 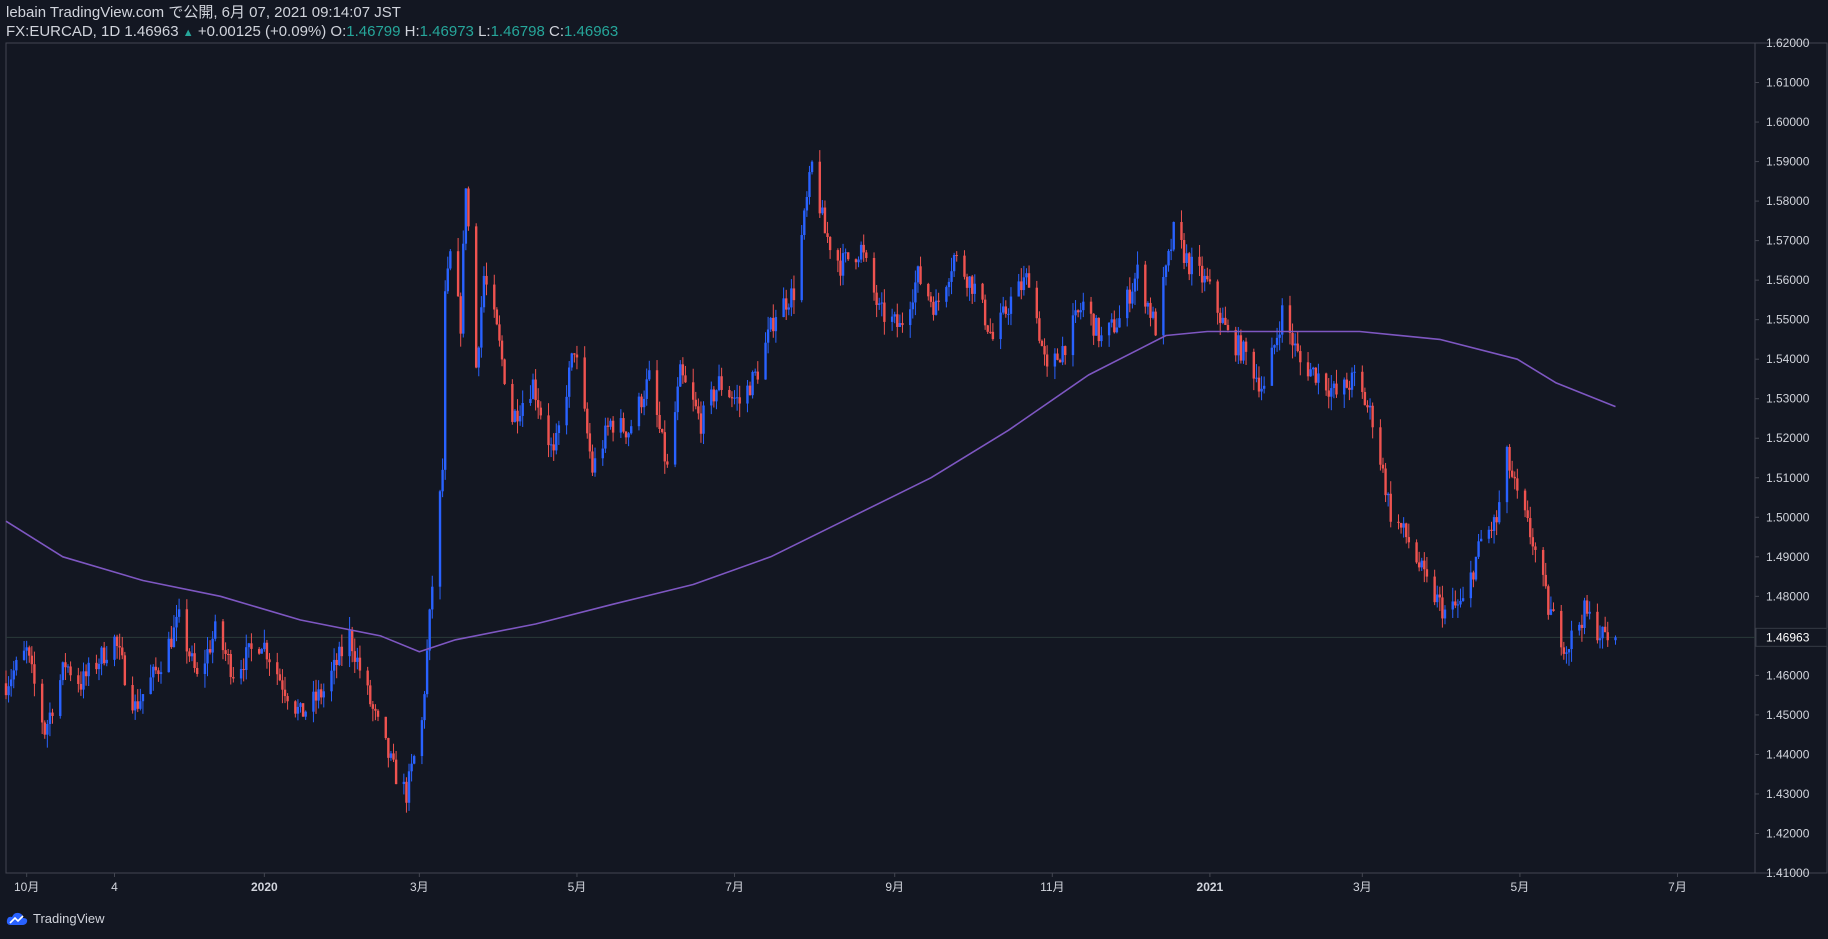 What do you see at coordinates (17, 918) in the screenshot?
I see `cloud-logo-icon` at bounding box center [17, 918].